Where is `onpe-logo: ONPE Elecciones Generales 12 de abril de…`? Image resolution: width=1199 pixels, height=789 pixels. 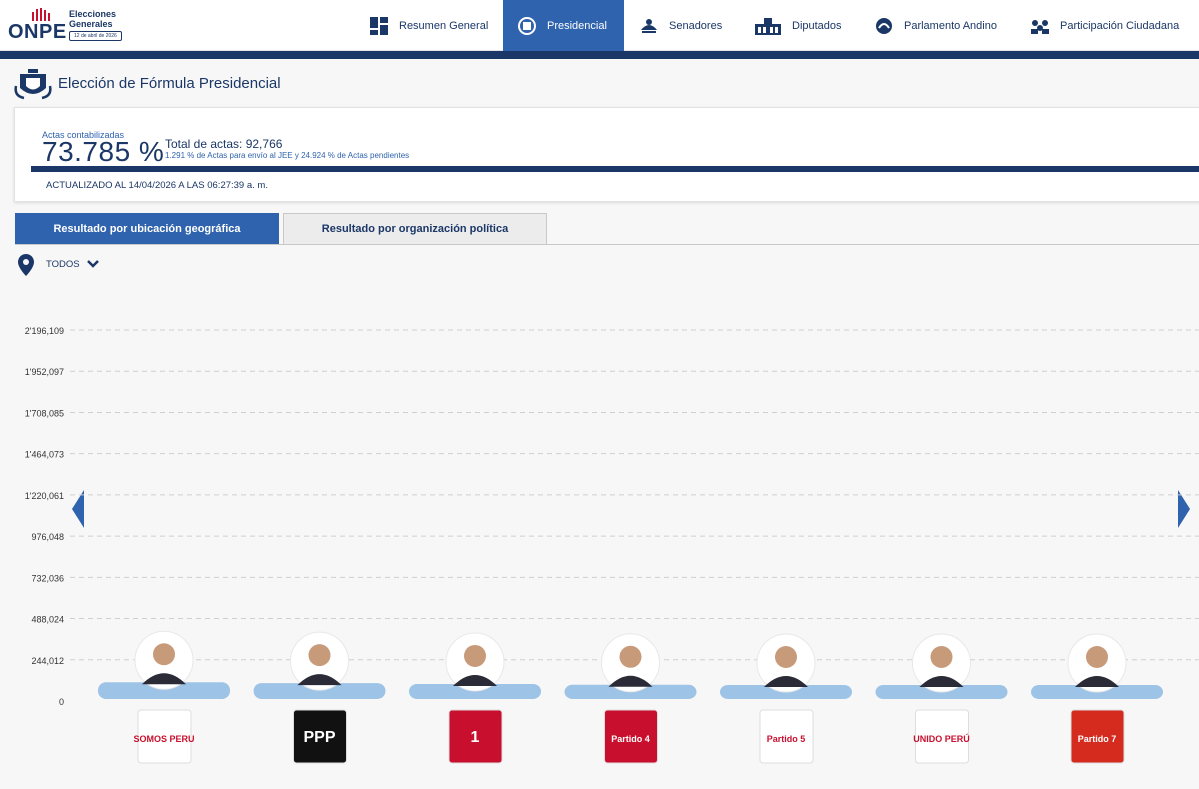 onpe-logo: ONPE Elecciones Generales 12 de abril de… is located at coordinates (73, 26).